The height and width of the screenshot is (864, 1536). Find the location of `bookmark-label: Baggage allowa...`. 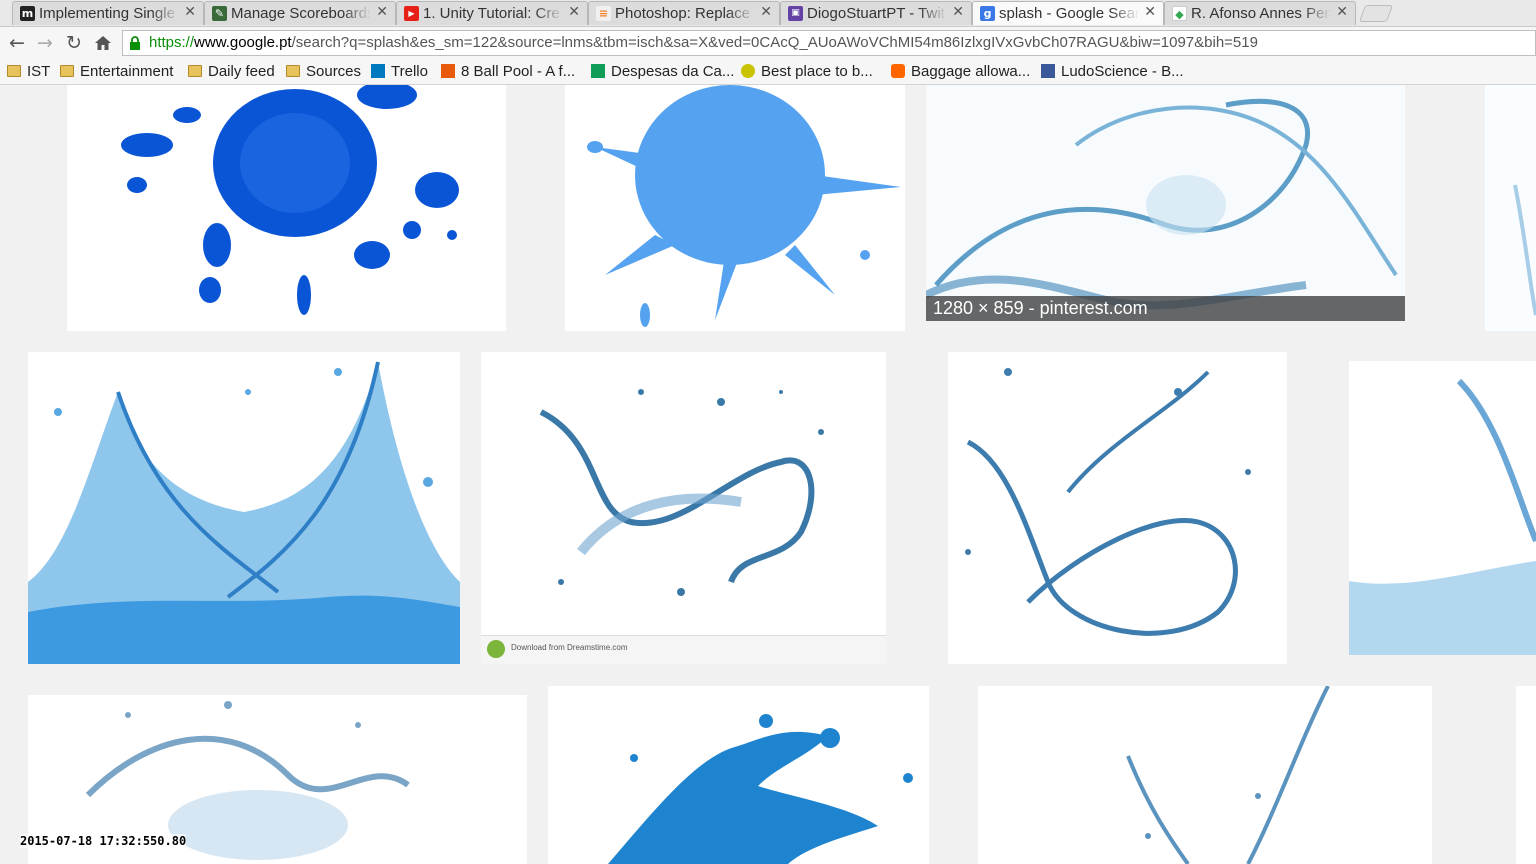

bookmark-label: Baggage allowa... is located at coordinates (971, 71).